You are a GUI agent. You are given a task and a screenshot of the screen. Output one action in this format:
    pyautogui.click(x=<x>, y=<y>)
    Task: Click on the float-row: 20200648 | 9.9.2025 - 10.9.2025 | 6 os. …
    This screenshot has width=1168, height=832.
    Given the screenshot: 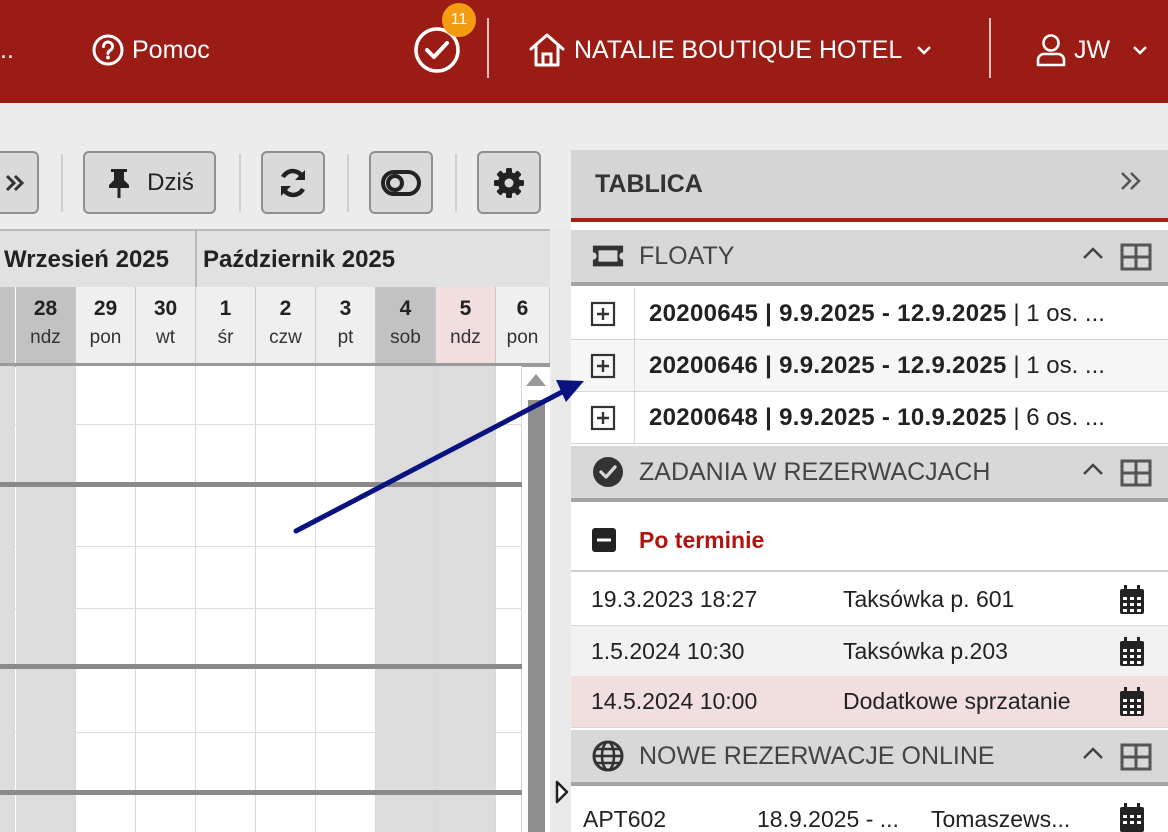 What is the action you would take?
    pyautogui.click(x=869, y=417)
    